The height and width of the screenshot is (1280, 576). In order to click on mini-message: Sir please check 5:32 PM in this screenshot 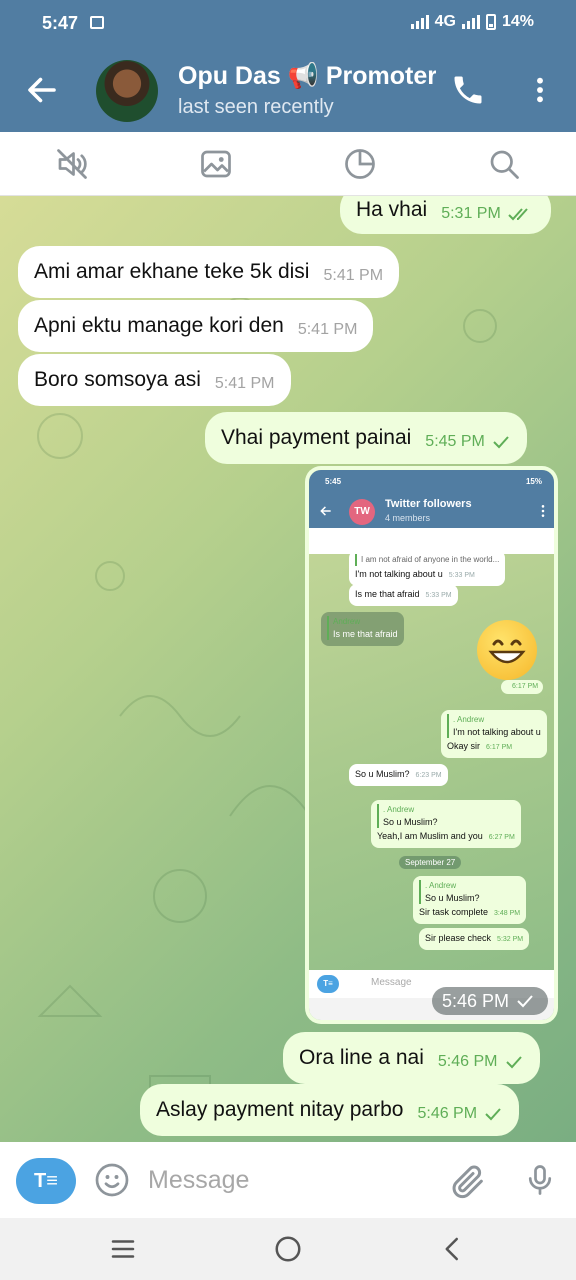, I will do `click(474, 939)`.